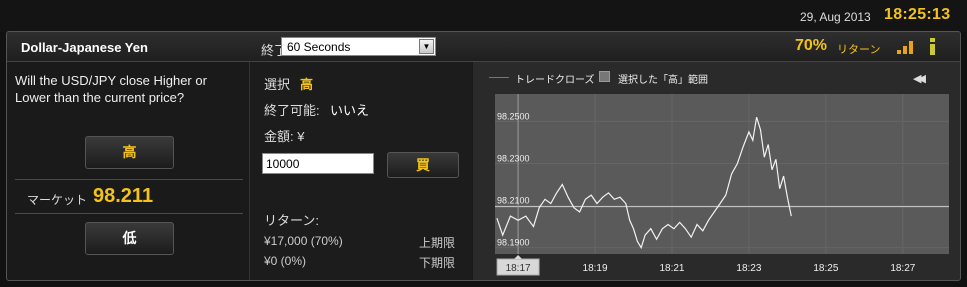 Image resolution: width=967 pixels, height=287 pixels. Describe the element at coordinates (905, 47) in the screenshot. I see `signal-bars-icon` at that location.